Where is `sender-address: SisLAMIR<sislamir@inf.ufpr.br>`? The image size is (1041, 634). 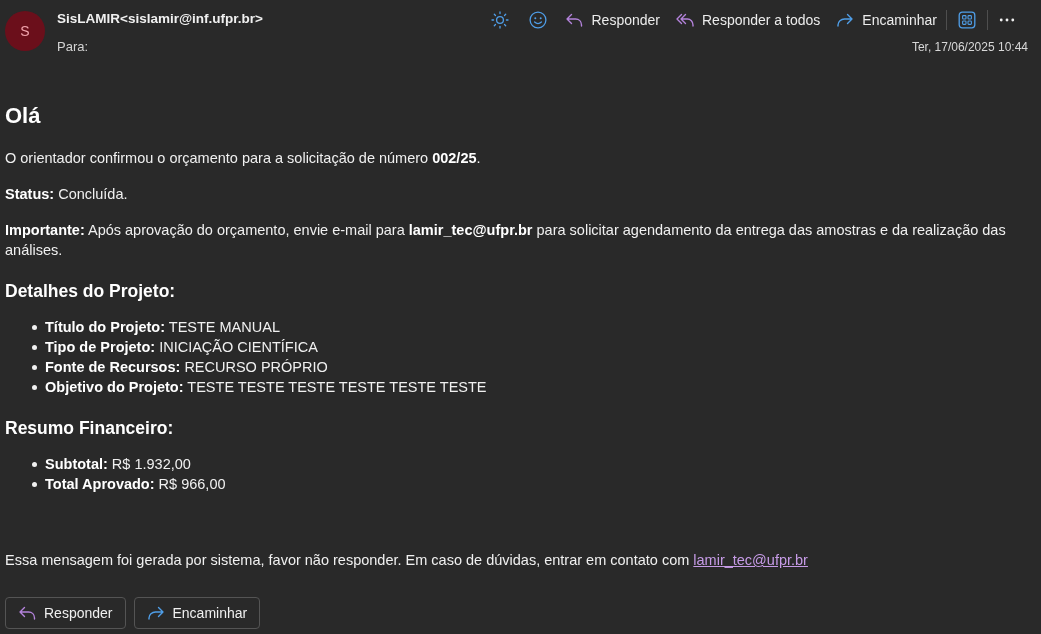 sender-address: SisLAMIR<sislamir@inf.ufpr.br> is located at coordinates (160, 19).